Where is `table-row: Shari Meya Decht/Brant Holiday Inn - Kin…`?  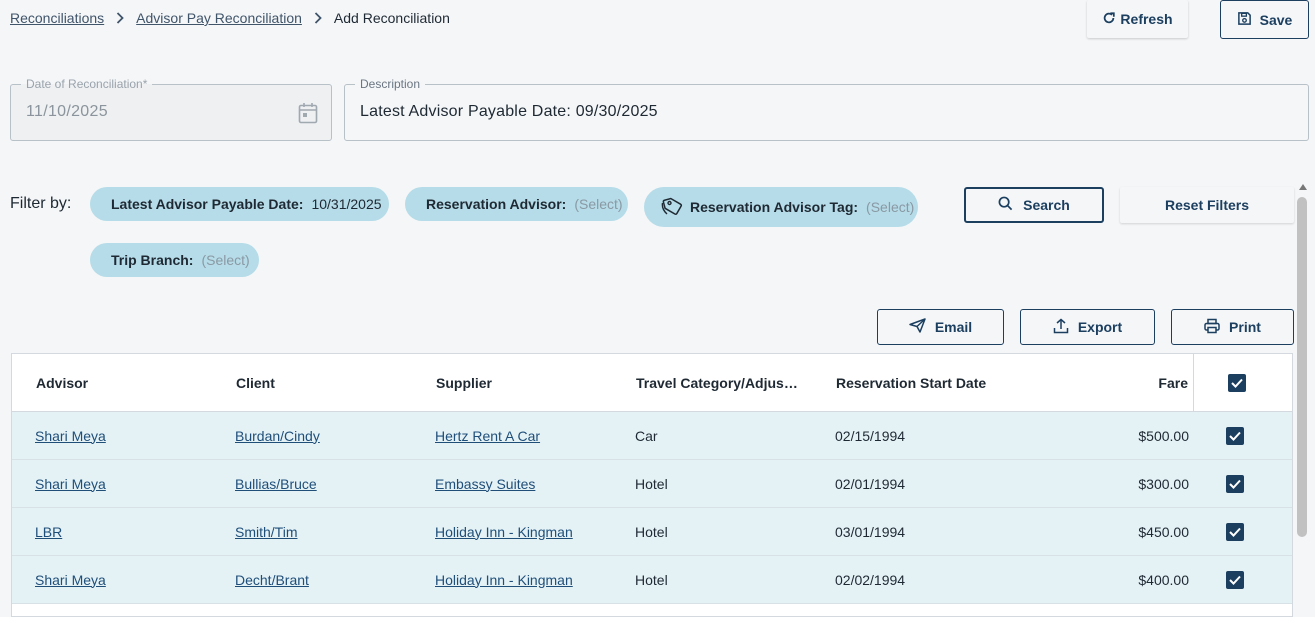 table-row: Shari Meya Decht/Brant Holiday Inn - Kin… is located at coordinates (652, 580).